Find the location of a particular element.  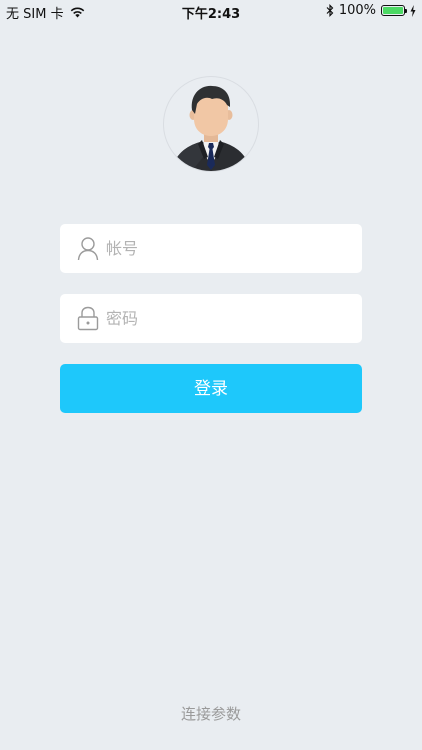

battery-icon is located at coordinates (394, 10).